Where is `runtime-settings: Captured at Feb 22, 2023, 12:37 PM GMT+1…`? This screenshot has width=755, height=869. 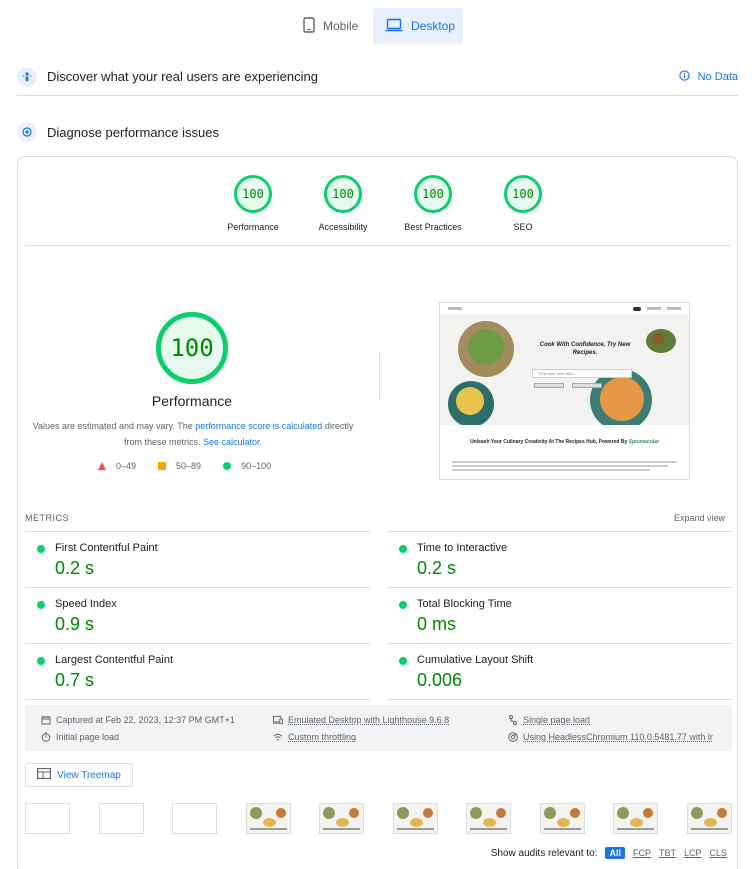
runtime-settings: Captured at Feb 22, 2023, 12:37 PM GMT+1… is located at coordinates (378, 728).